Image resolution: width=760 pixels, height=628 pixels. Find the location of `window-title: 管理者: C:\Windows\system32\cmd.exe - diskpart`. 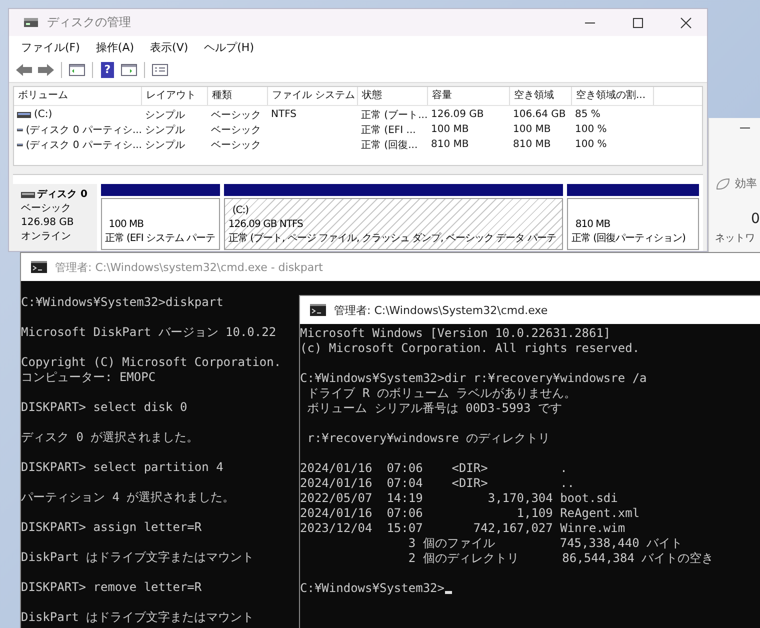

window-title: 管理者: C:\Windows\system32\cmd.exe - diskpart is located at coordinates (189, 267).